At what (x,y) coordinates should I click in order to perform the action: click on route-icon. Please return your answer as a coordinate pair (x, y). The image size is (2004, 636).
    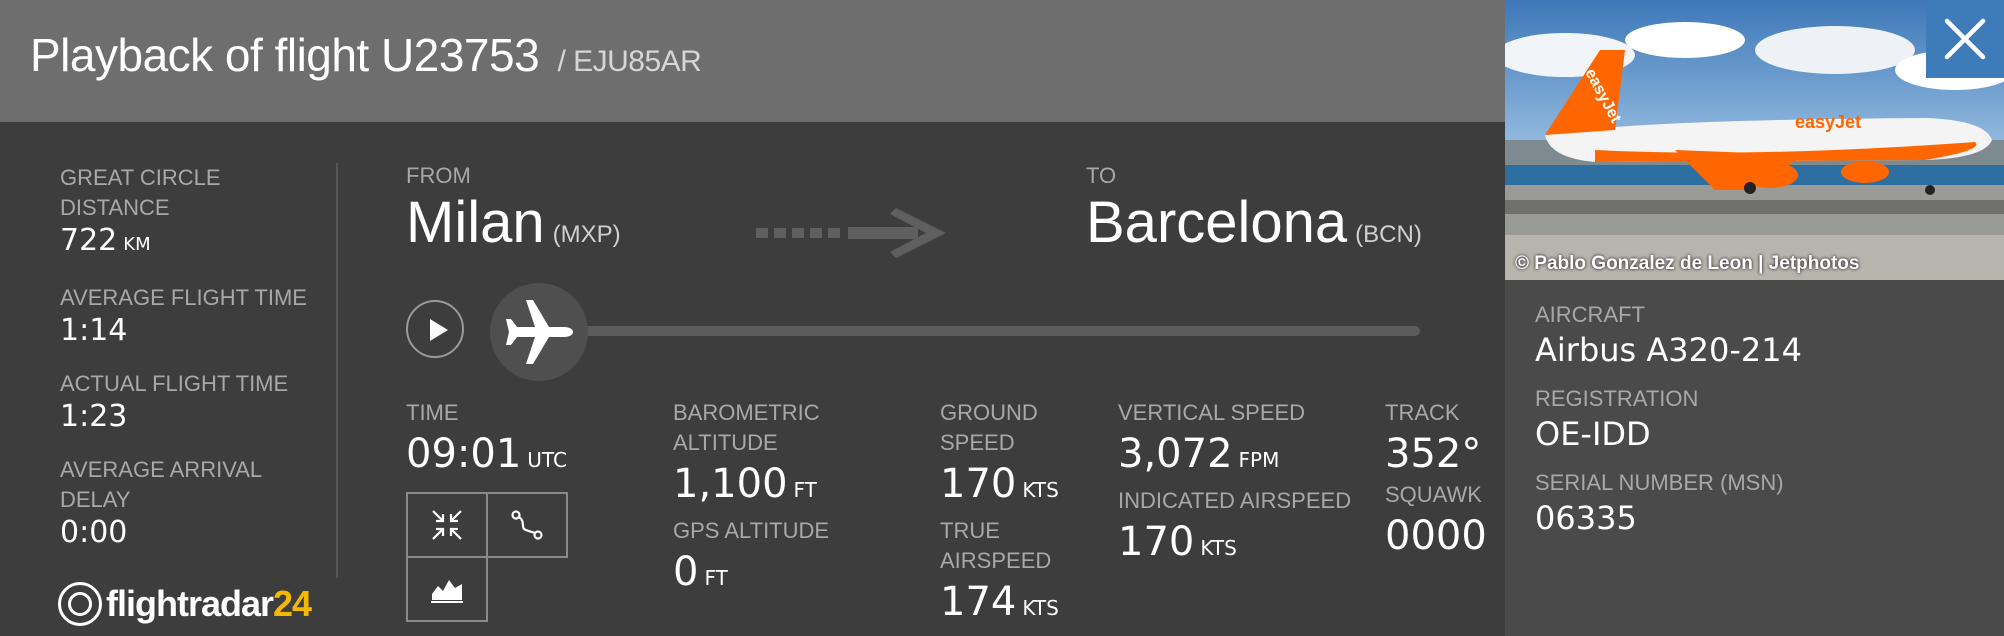
    Looking at the image, I should click on (527, 525).